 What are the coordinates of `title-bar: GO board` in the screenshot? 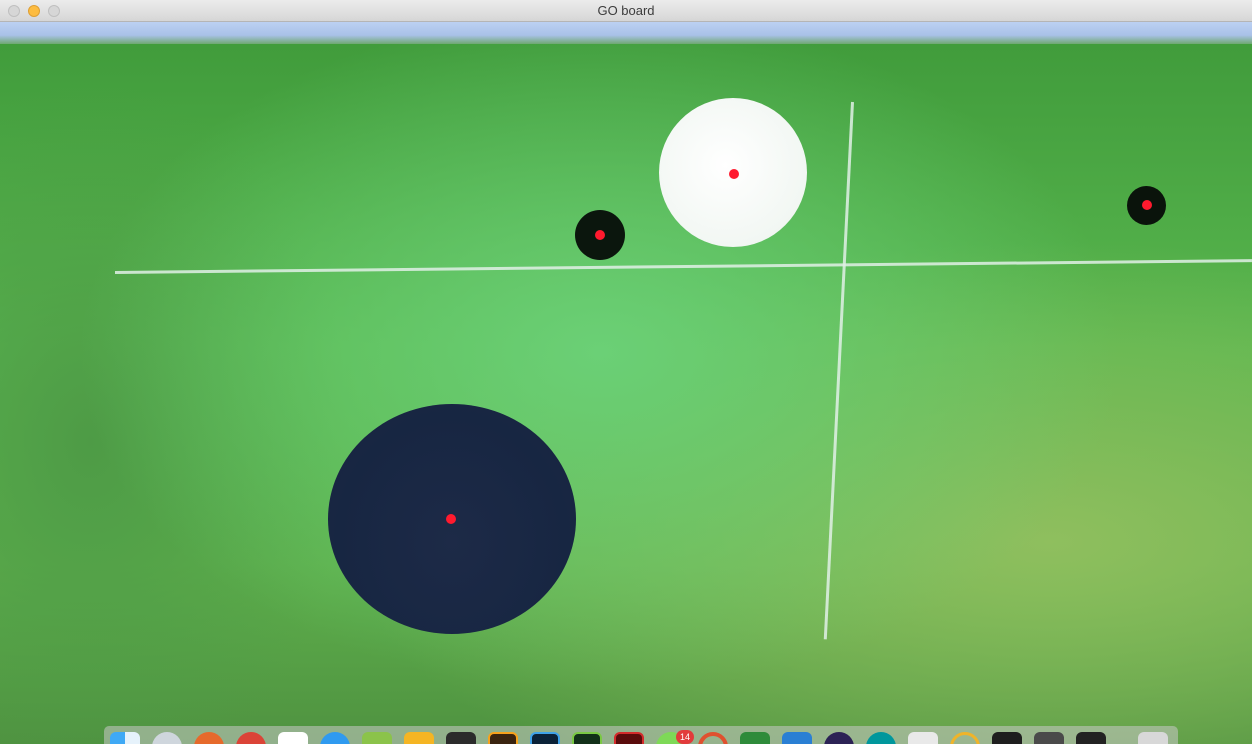 It's located at (626, 11).